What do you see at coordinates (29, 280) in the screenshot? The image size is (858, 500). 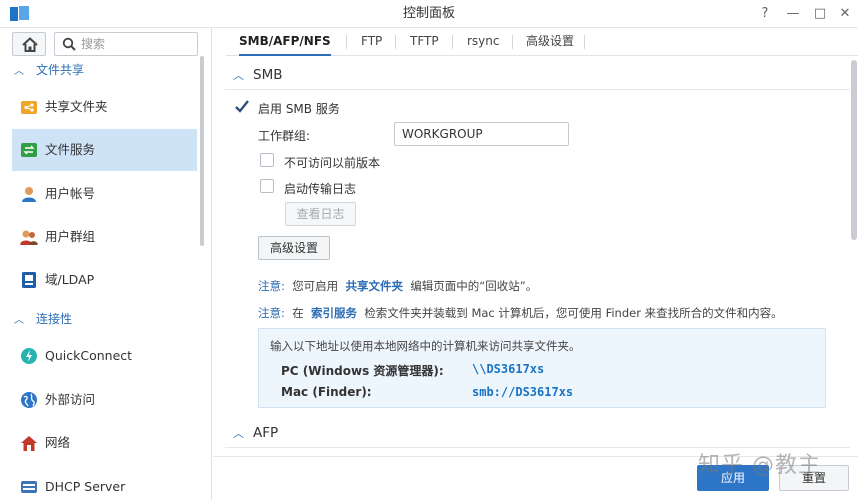 I see `domain-ldap-icon` at bounding box center [29, 280].